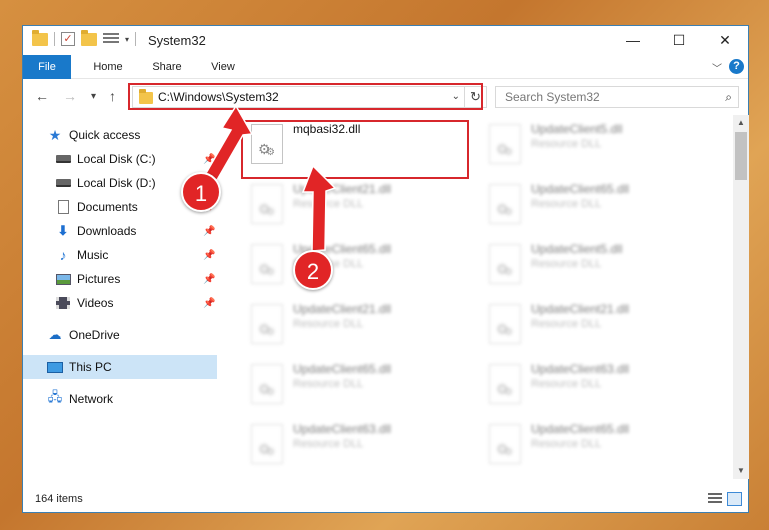 The image size is (769, 530). Describe the element at coordinates (270, 178) in the screenshot. I see `annotation-arrows` at that location.